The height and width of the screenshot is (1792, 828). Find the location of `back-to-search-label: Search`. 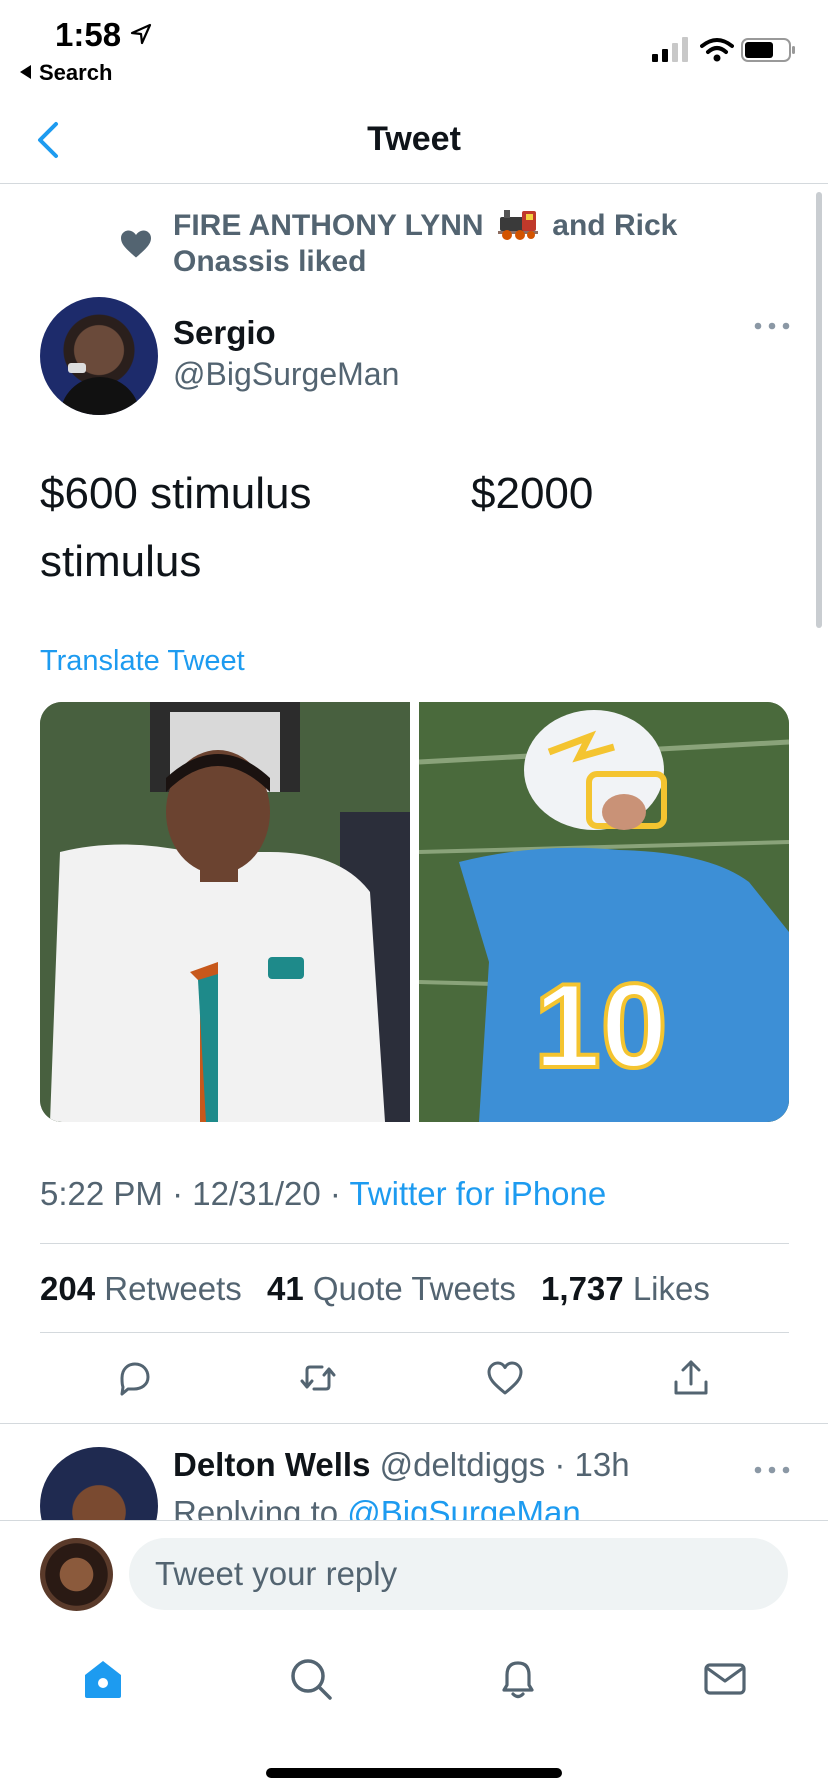

back-to-search-label: Search is located at coordinates (76, 72).